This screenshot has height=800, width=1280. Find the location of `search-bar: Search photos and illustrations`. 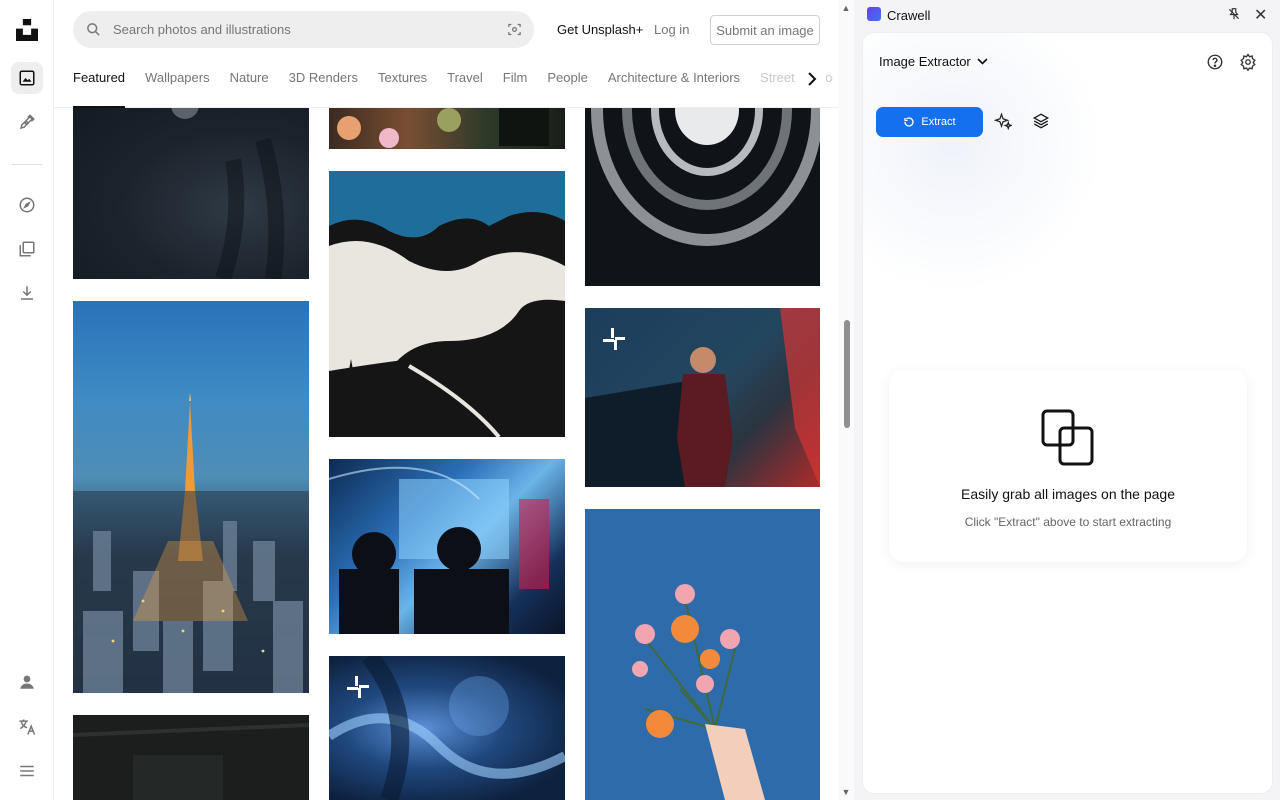

search-bar: Search photos and illustrations is located at coordinates (303, 29).